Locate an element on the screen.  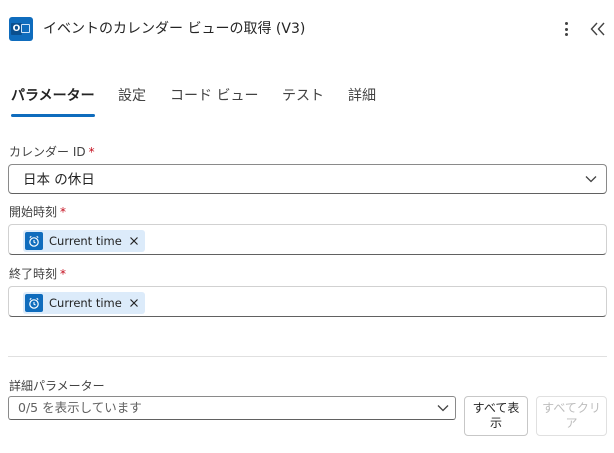
start-time-label: 開始時刻 * is located at coordinates (37, 212).